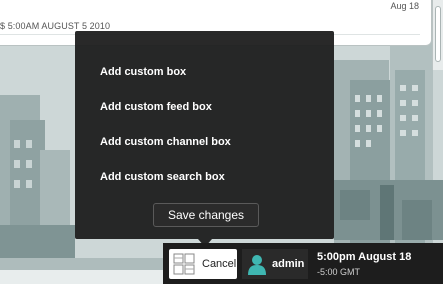 This screenshot has height=284, width=443. I want to click on current-time: 5:00pm August 18, so click(364, 257).